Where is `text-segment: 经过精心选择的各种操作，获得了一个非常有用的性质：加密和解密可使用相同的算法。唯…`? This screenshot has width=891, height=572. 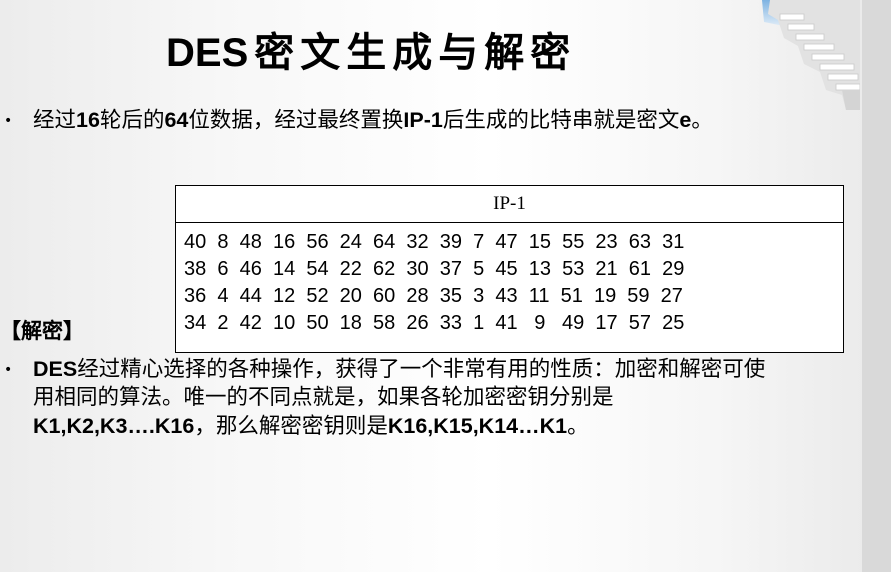 text-segment: 经过精心选择的各种操作，获得了一个非常有用的性质：加密和解密可使用相同的算法。唯… is located at coordinates (399, 383).